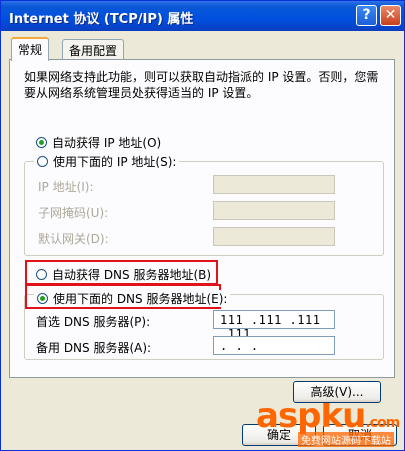 This screenshot has height=451, width=405. Describe the element at coordinates (346, 439) in the screenshot. I see `watermark-tagline: 免费网站源码下载站` at that location.